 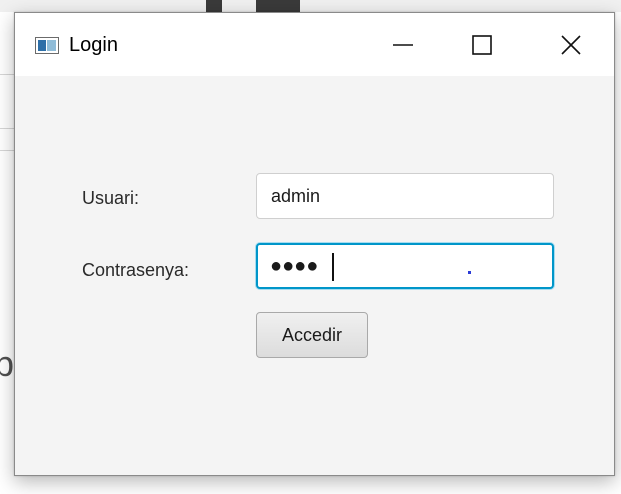 What do you see at coordinates (47, 45) in the screenshot?
I see `app-icon` at bounding box center [47, 45].